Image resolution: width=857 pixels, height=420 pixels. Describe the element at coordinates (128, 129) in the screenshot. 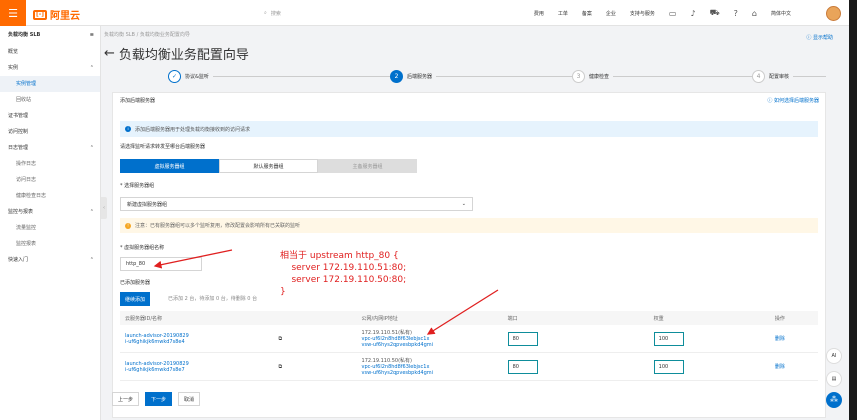

I see `info-icon: i` at that location.